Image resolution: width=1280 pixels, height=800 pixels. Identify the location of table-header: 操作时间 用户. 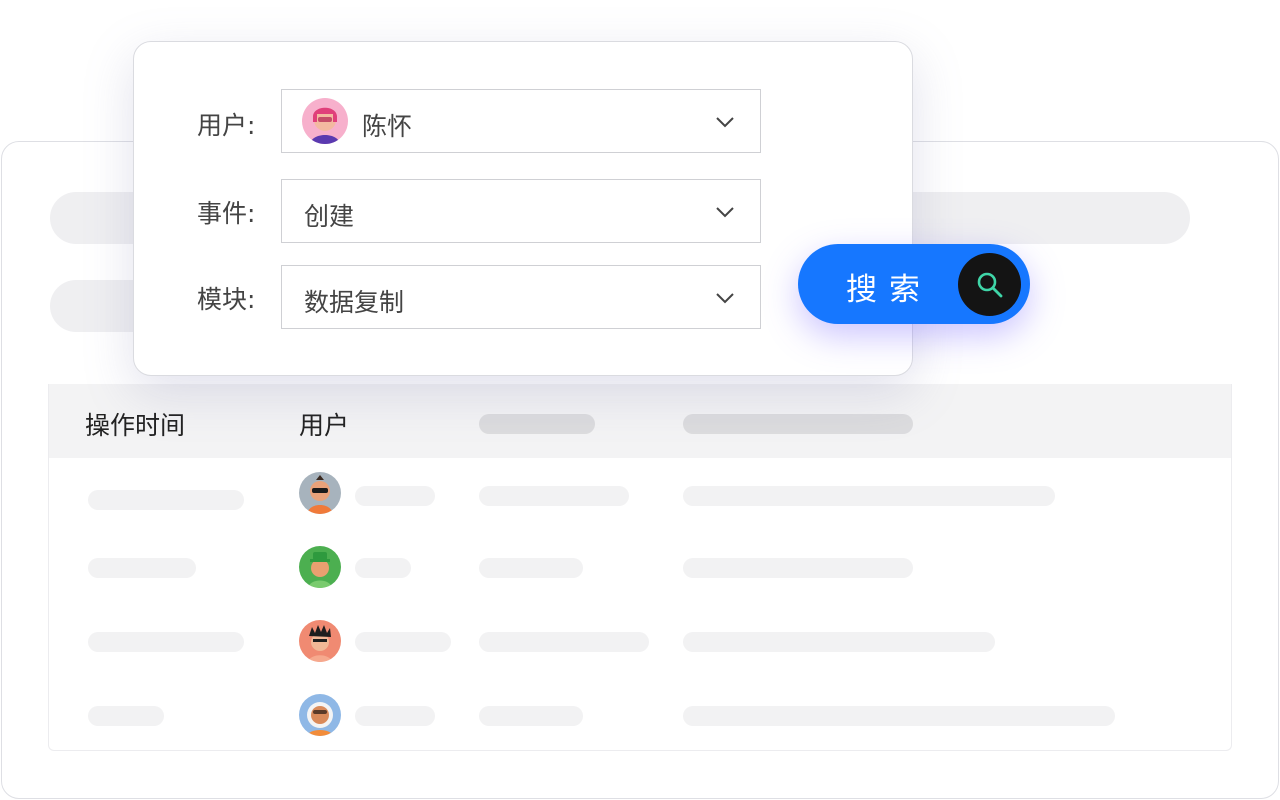
(640, 421).